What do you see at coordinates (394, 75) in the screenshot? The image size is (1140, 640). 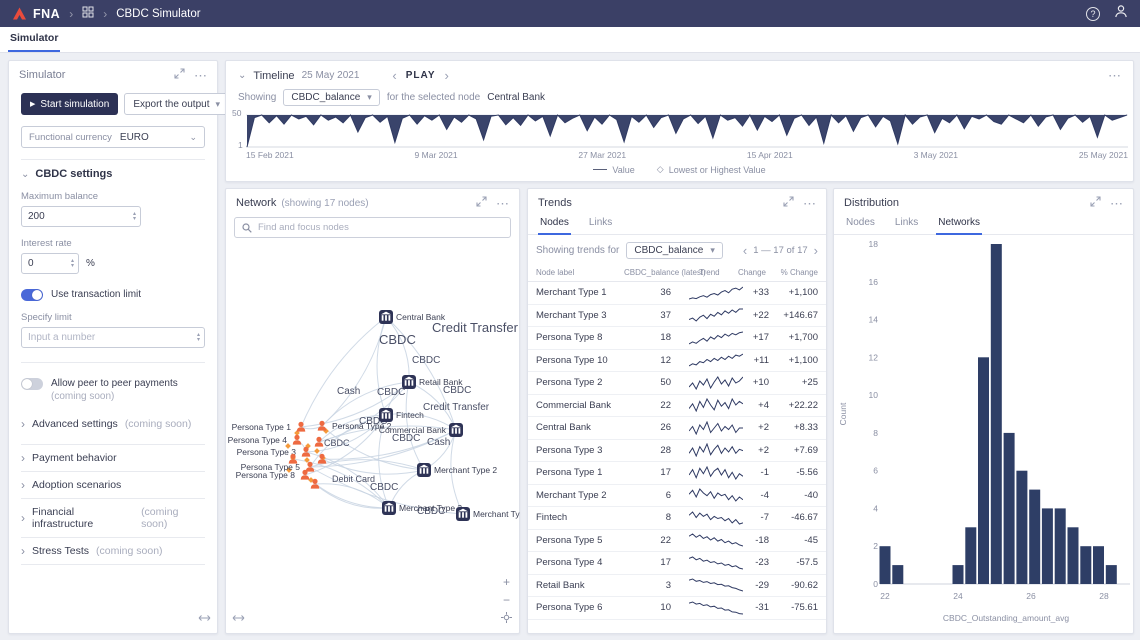 I see `step-back-icon: ‹` at bounding box center [394, 75].